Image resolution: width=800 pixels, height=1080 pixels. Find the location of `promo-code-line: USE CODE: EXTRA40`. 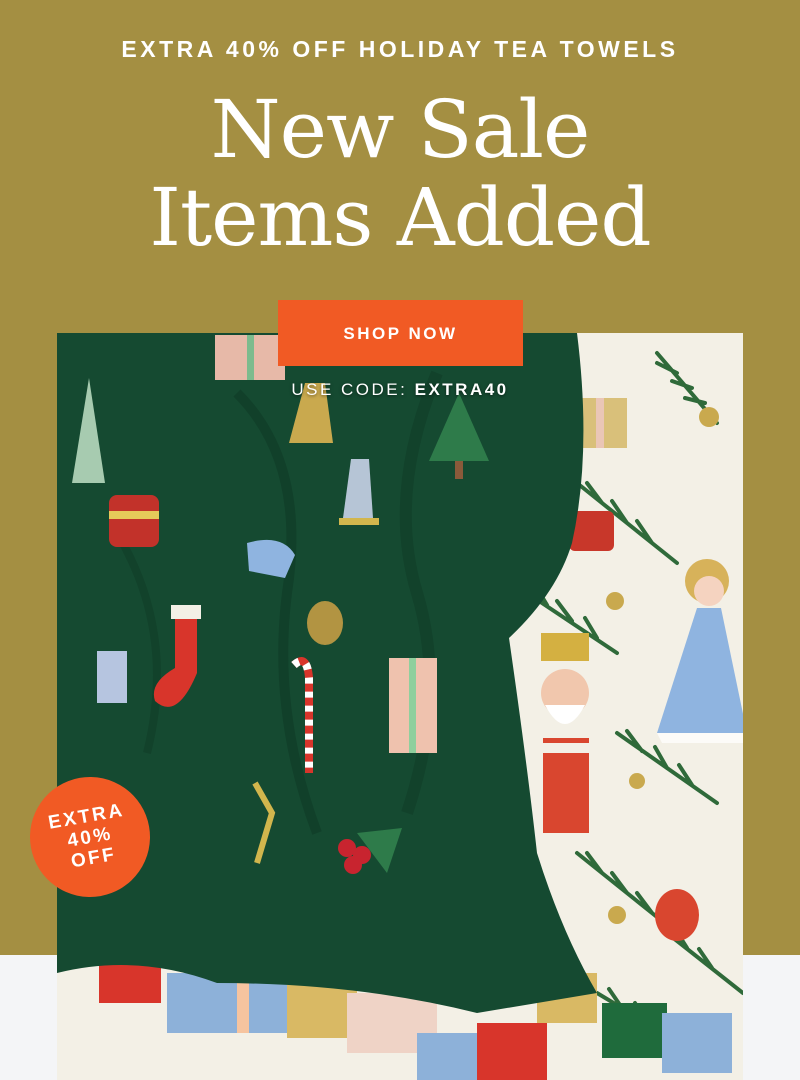

promo-code-line: USE CODE: EXTRA40 is located at coordinates (400, 390).